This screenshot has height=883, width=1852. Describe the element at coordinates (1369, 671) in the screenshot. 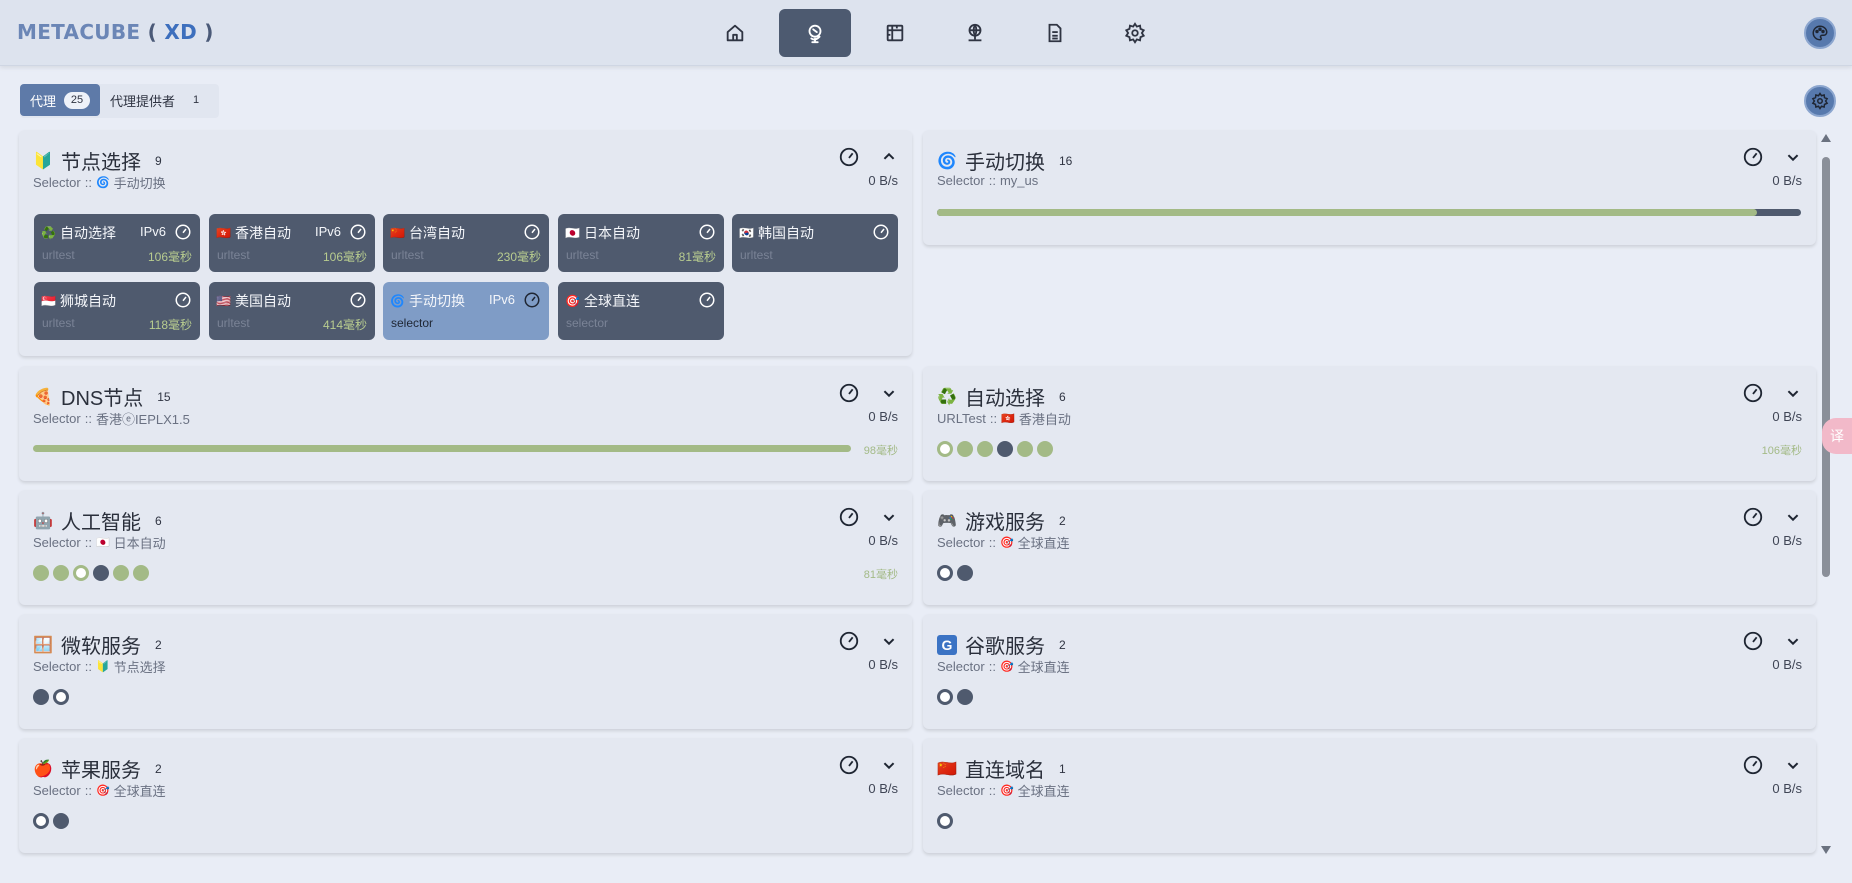

I see `proxy-group-card: G 谷歌服务 2 Selector :: 🎯 全球直连 0 B/s` at that location.